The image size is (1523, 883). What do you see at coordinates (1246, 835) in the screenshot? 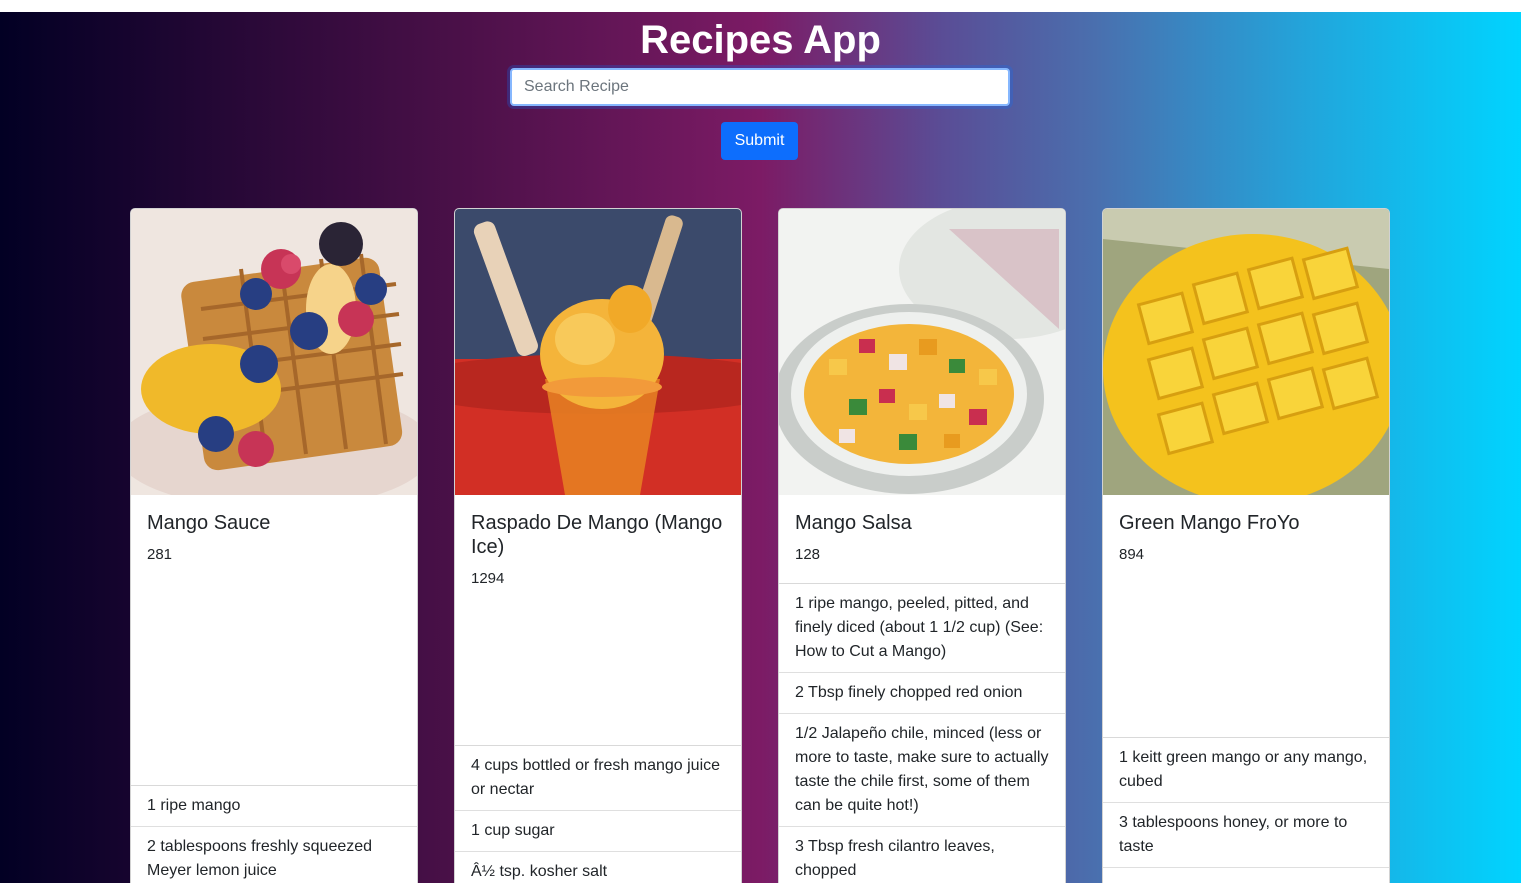
I see `ingredient-item: 3 tablespoons honey, or more to taste` at bounding box center [1246, 835].